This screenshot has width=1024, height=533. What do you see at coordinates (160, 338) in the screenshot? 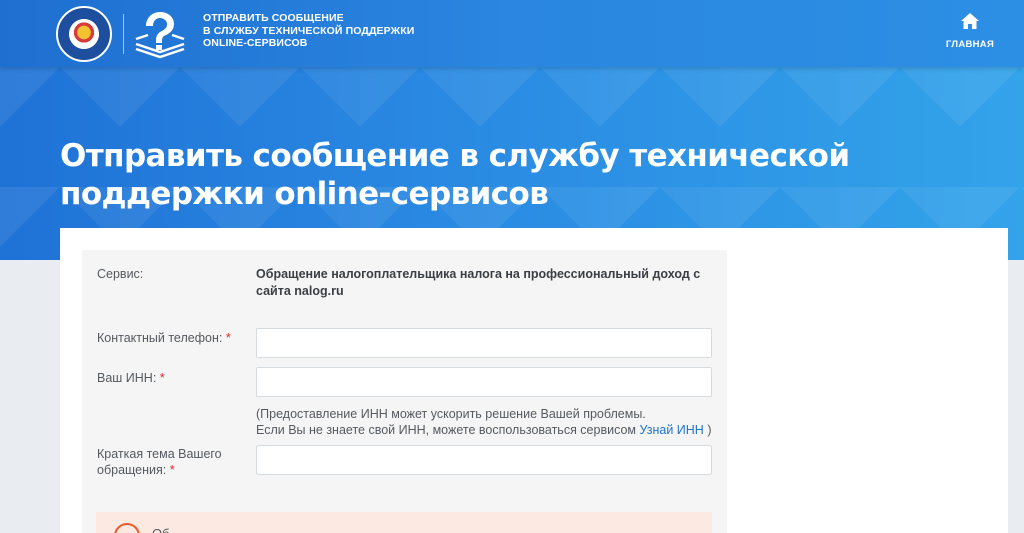
I see `phone-label-text: Контактный телефон:` at bounding box center [160, 338].